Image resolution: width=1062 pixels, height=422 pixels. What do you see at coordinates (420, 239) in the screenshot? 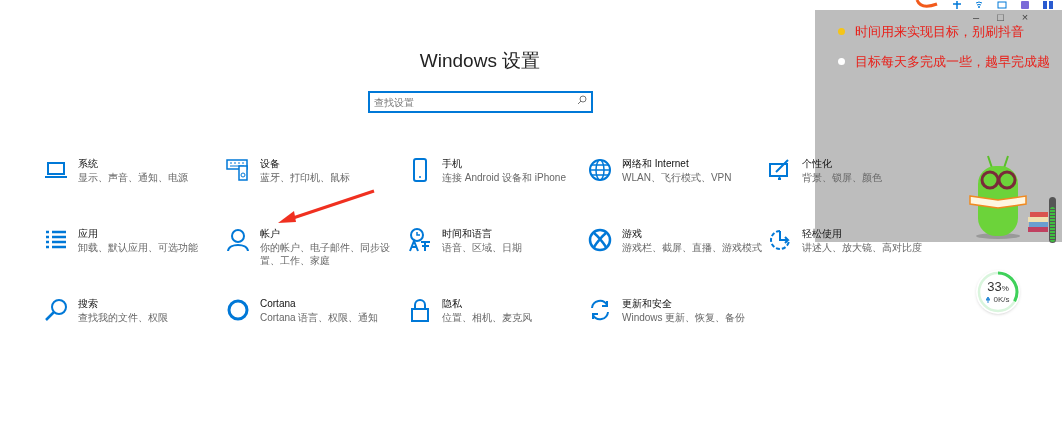
I see `clock-language-icon` at bounding box center [420, 239].